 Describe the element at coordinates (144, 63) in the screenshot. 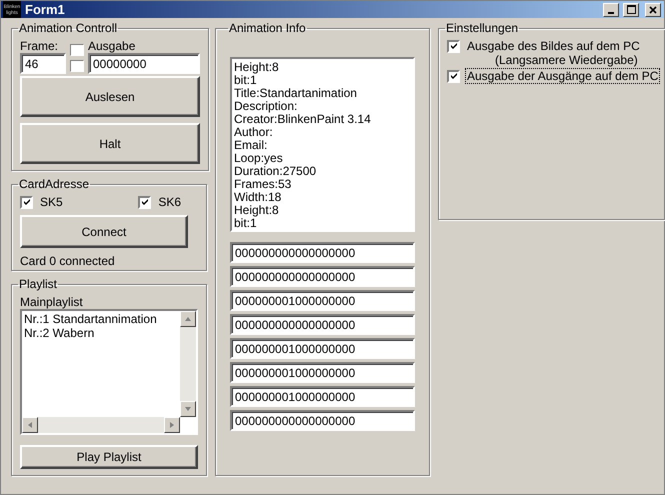

I see `output-field: 00000000` at that location.